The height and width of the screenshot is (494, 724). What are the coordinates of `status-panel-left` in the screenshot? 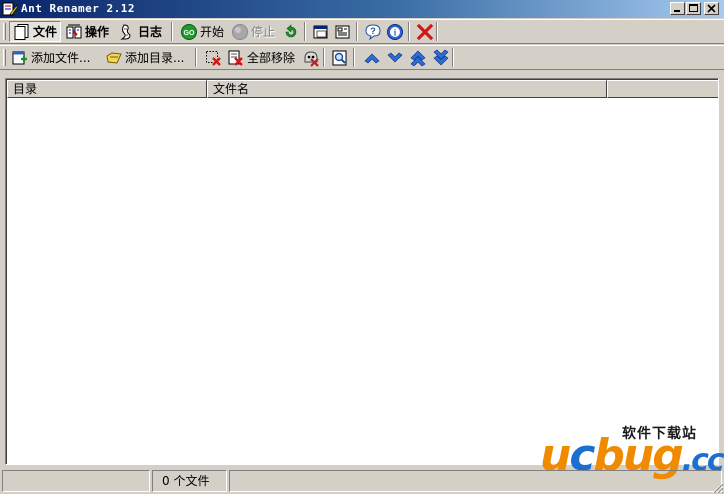 It's located at (76, 481).